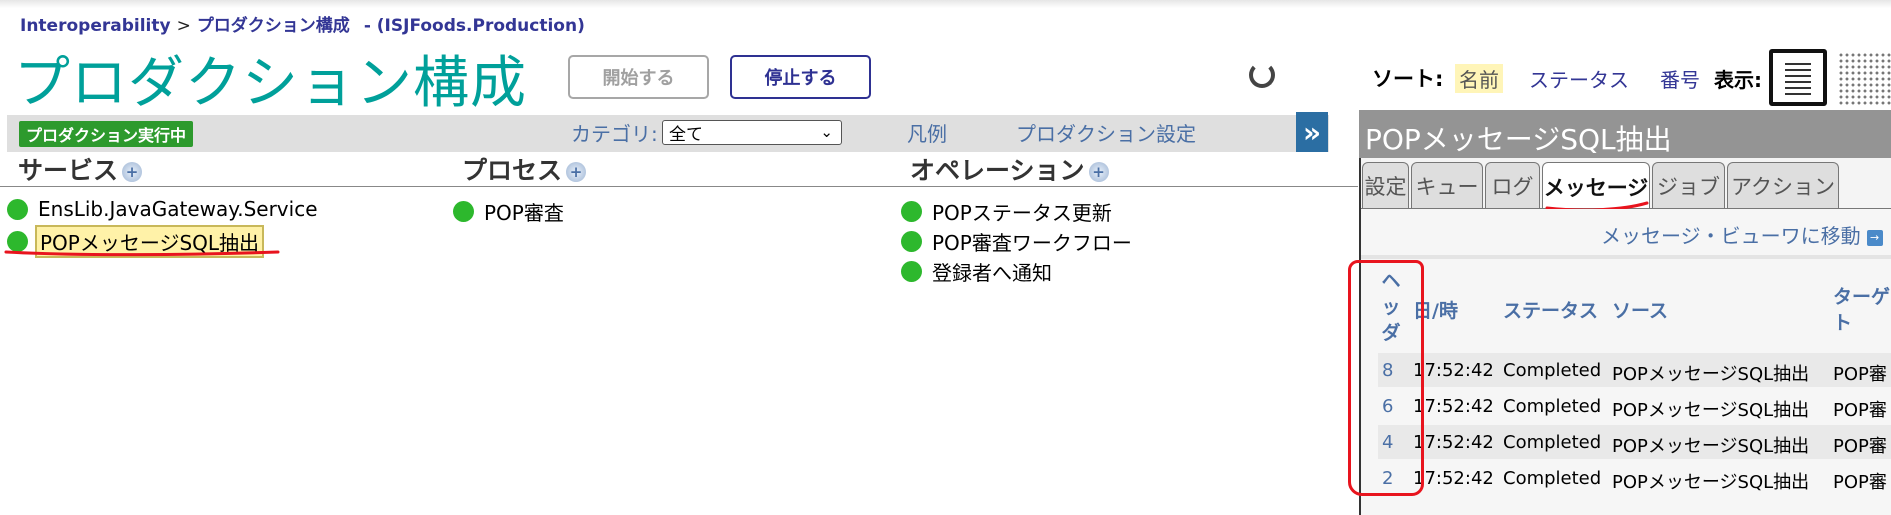  What do you see at coordinates (1518, 139) in the screenshot?
I see `detail-panel-title: POPメッセージSQL抽出` at bounding box center [1518, 139].